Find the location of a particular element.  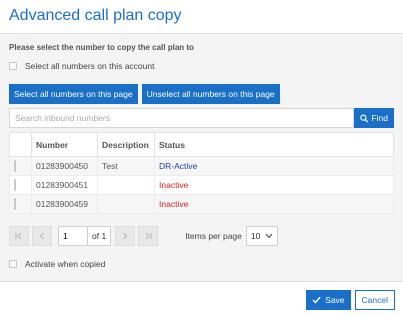

chevron-left-icon is located at coordinates (41, 236).